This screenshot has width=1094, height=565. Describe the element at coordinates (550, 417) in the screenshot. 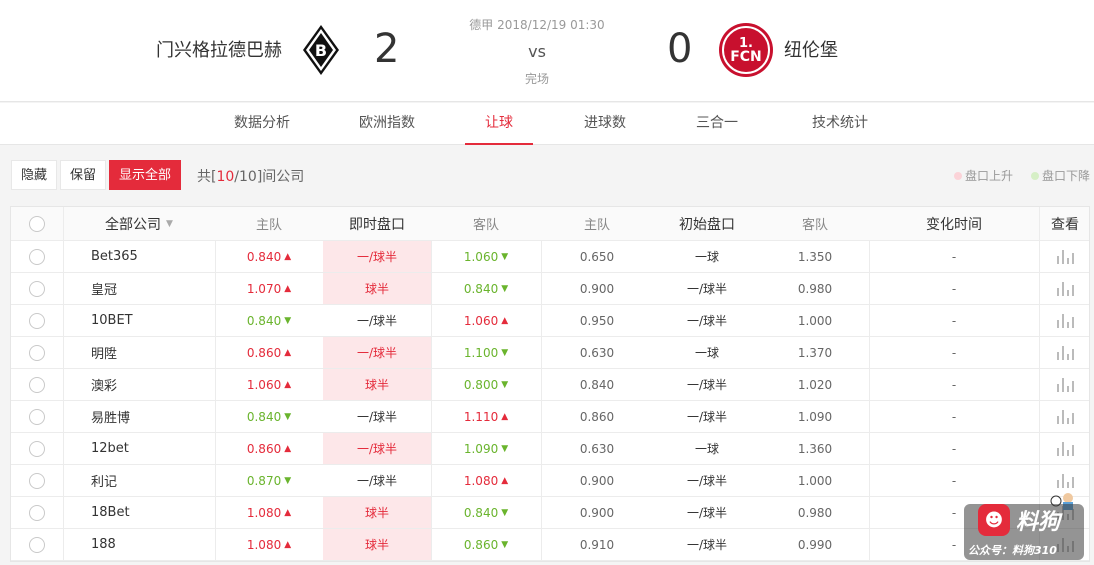

I see `table-row: 易胜博 0.840 ▼ 一/球半 1.110 ▲ 0.860 一/球半 1.090 -` at that location.